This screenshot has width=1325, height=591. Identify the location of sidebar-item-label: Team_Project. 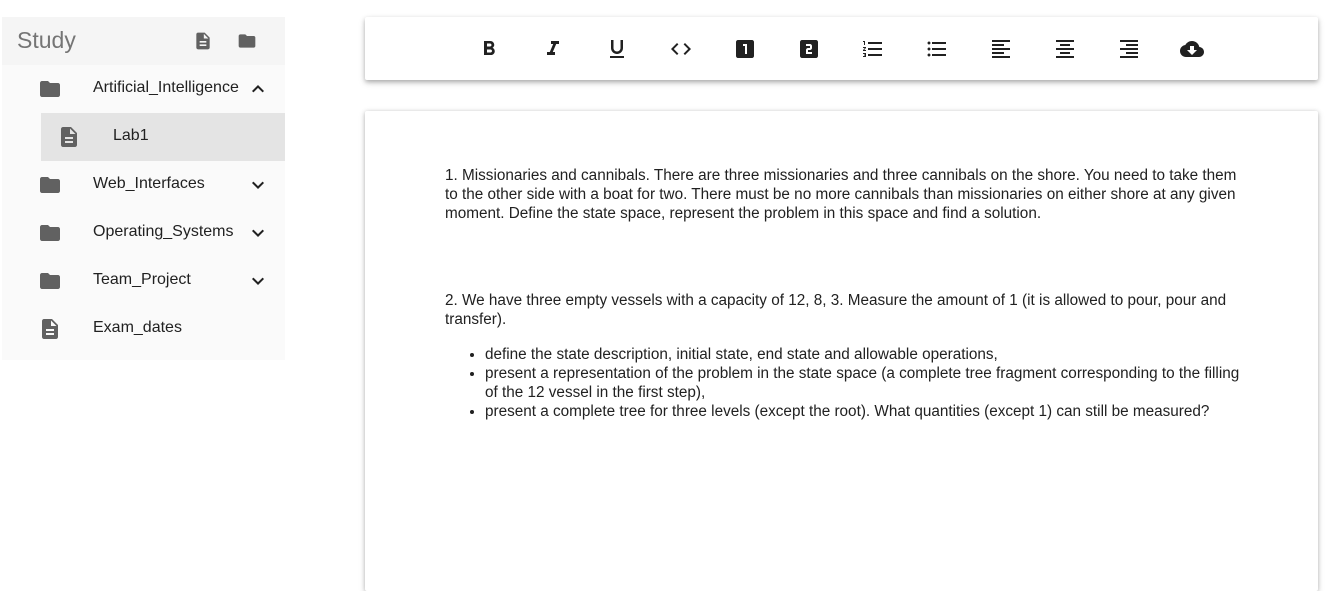
(142, 279).